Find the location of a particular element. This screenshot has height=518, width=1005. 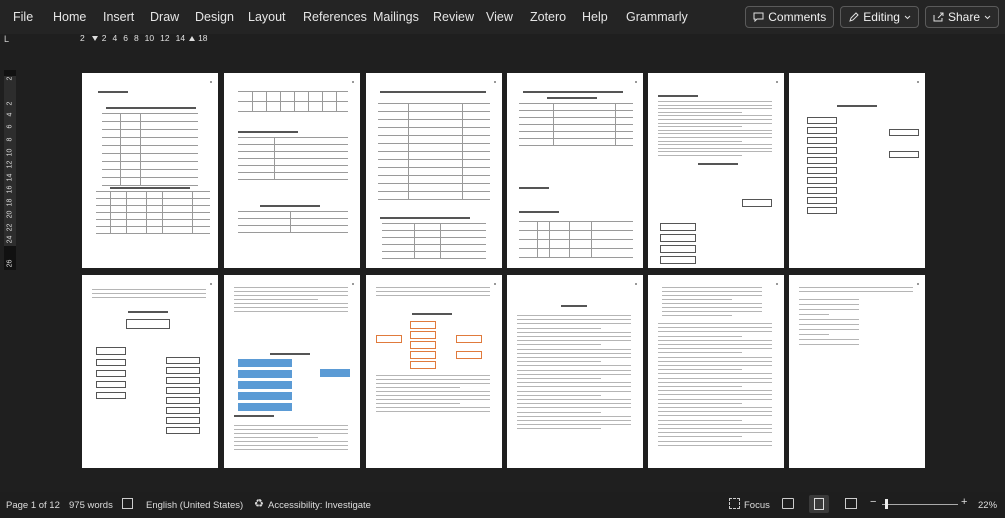

right-indent-marker-icon is located at coordinates (192, 38).